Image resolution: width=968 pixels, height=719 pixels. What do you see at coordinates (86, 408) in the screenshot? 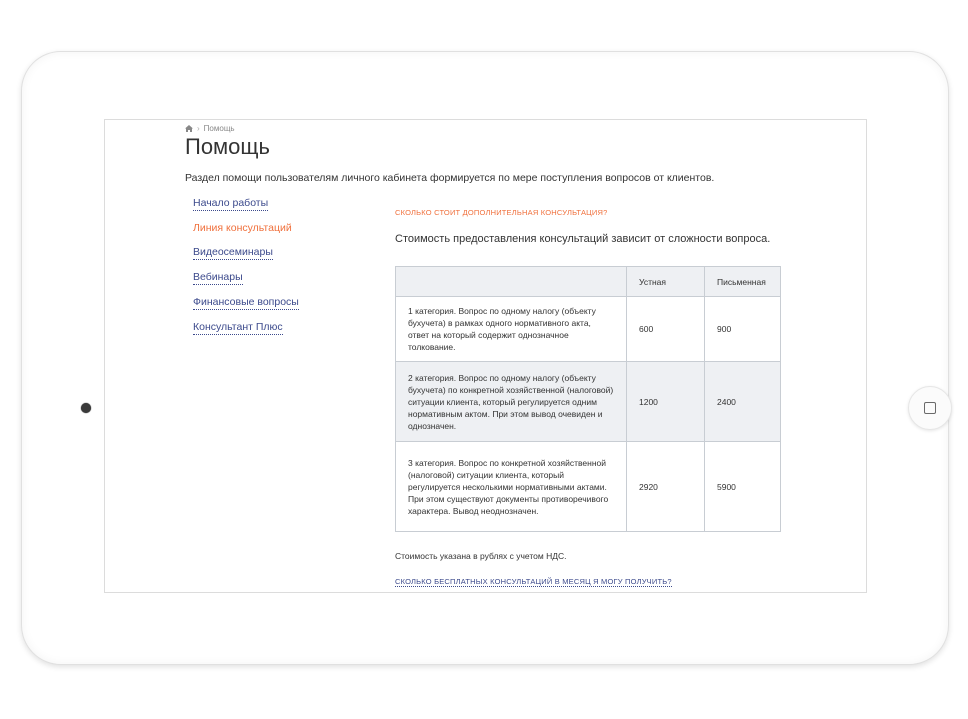
I see `camera-icon` at bounding box center [86, 408].